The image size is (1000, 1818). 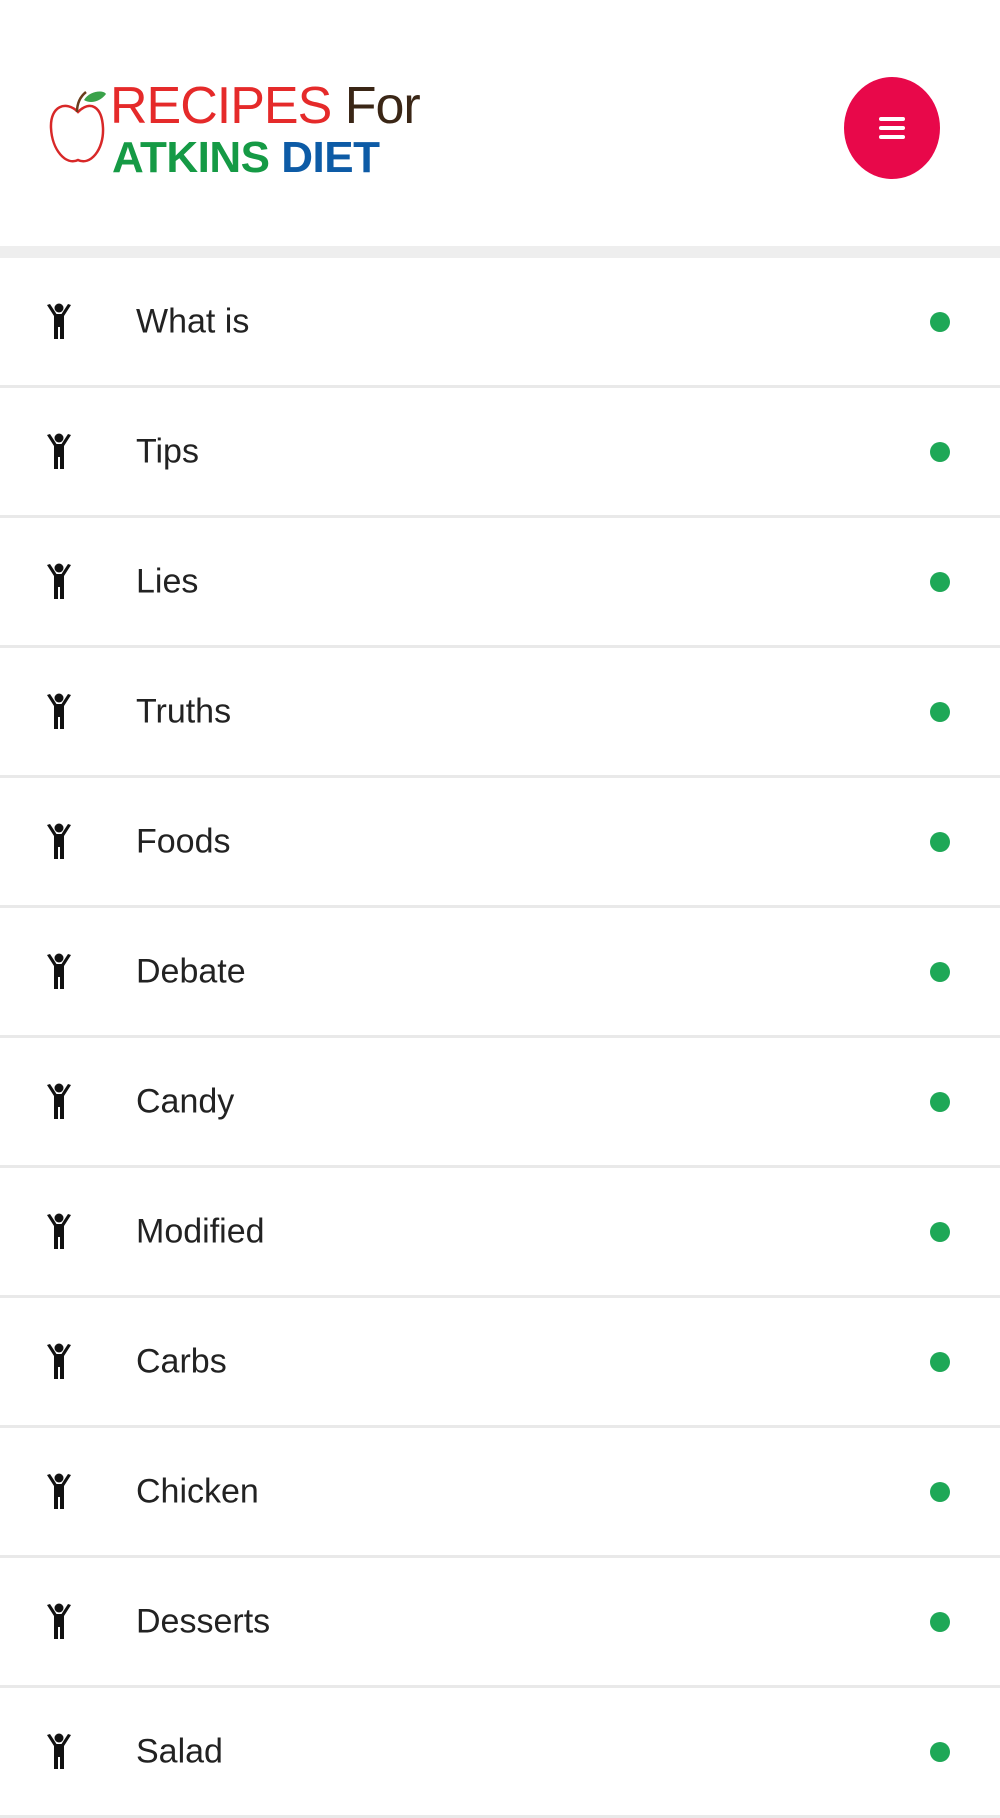 What do you see at coordinates (500, 323) in the screenshot?
I see `nav-item: What is` at bounding box center [500, 323].